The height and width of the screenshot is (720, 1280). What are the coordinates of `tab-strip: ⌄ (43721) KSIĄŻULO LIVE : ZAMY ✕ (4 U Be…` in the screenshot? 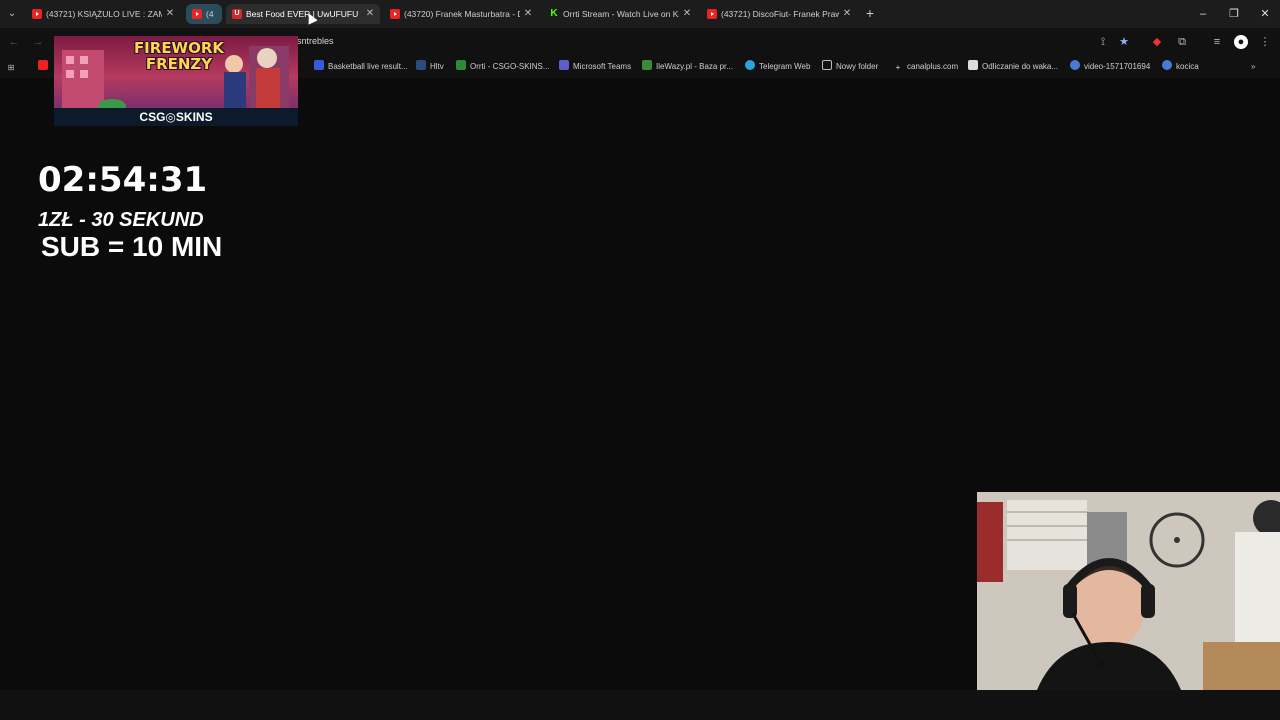 It's located at (640, 14).